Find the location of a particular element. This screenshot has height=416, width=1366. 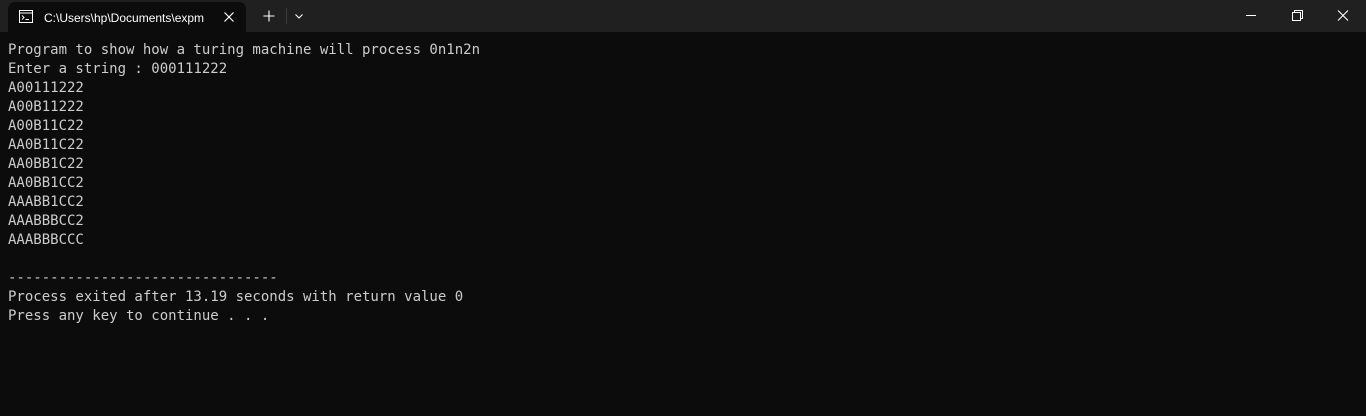

console-line: AAABBBCCC is located at coordinates (46, 240).